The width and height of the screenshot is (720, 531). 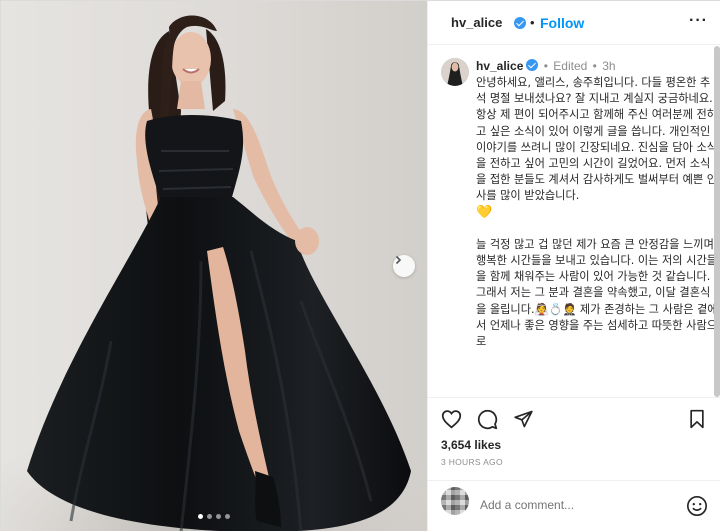 What do you see at coordinates (523, 419) in the screenshot?
I see `paper-plane-icon` at bounding box center [523, 419].